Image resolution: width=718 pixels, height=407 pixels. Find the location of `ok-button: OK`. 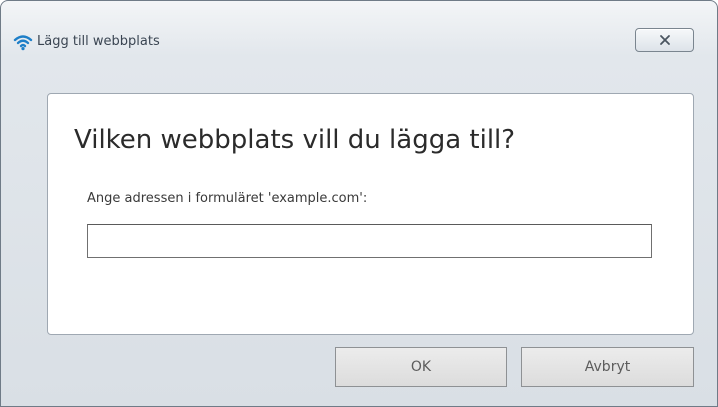

ok-button: OK is located at coordinates (421, 367).